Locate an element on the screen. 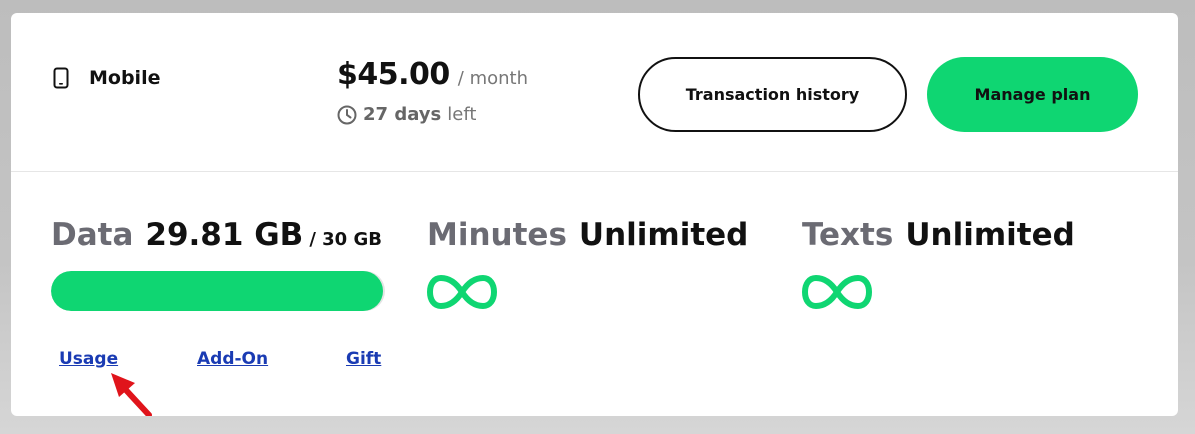  gift-link: Gift is located at coordinates (363, 359).